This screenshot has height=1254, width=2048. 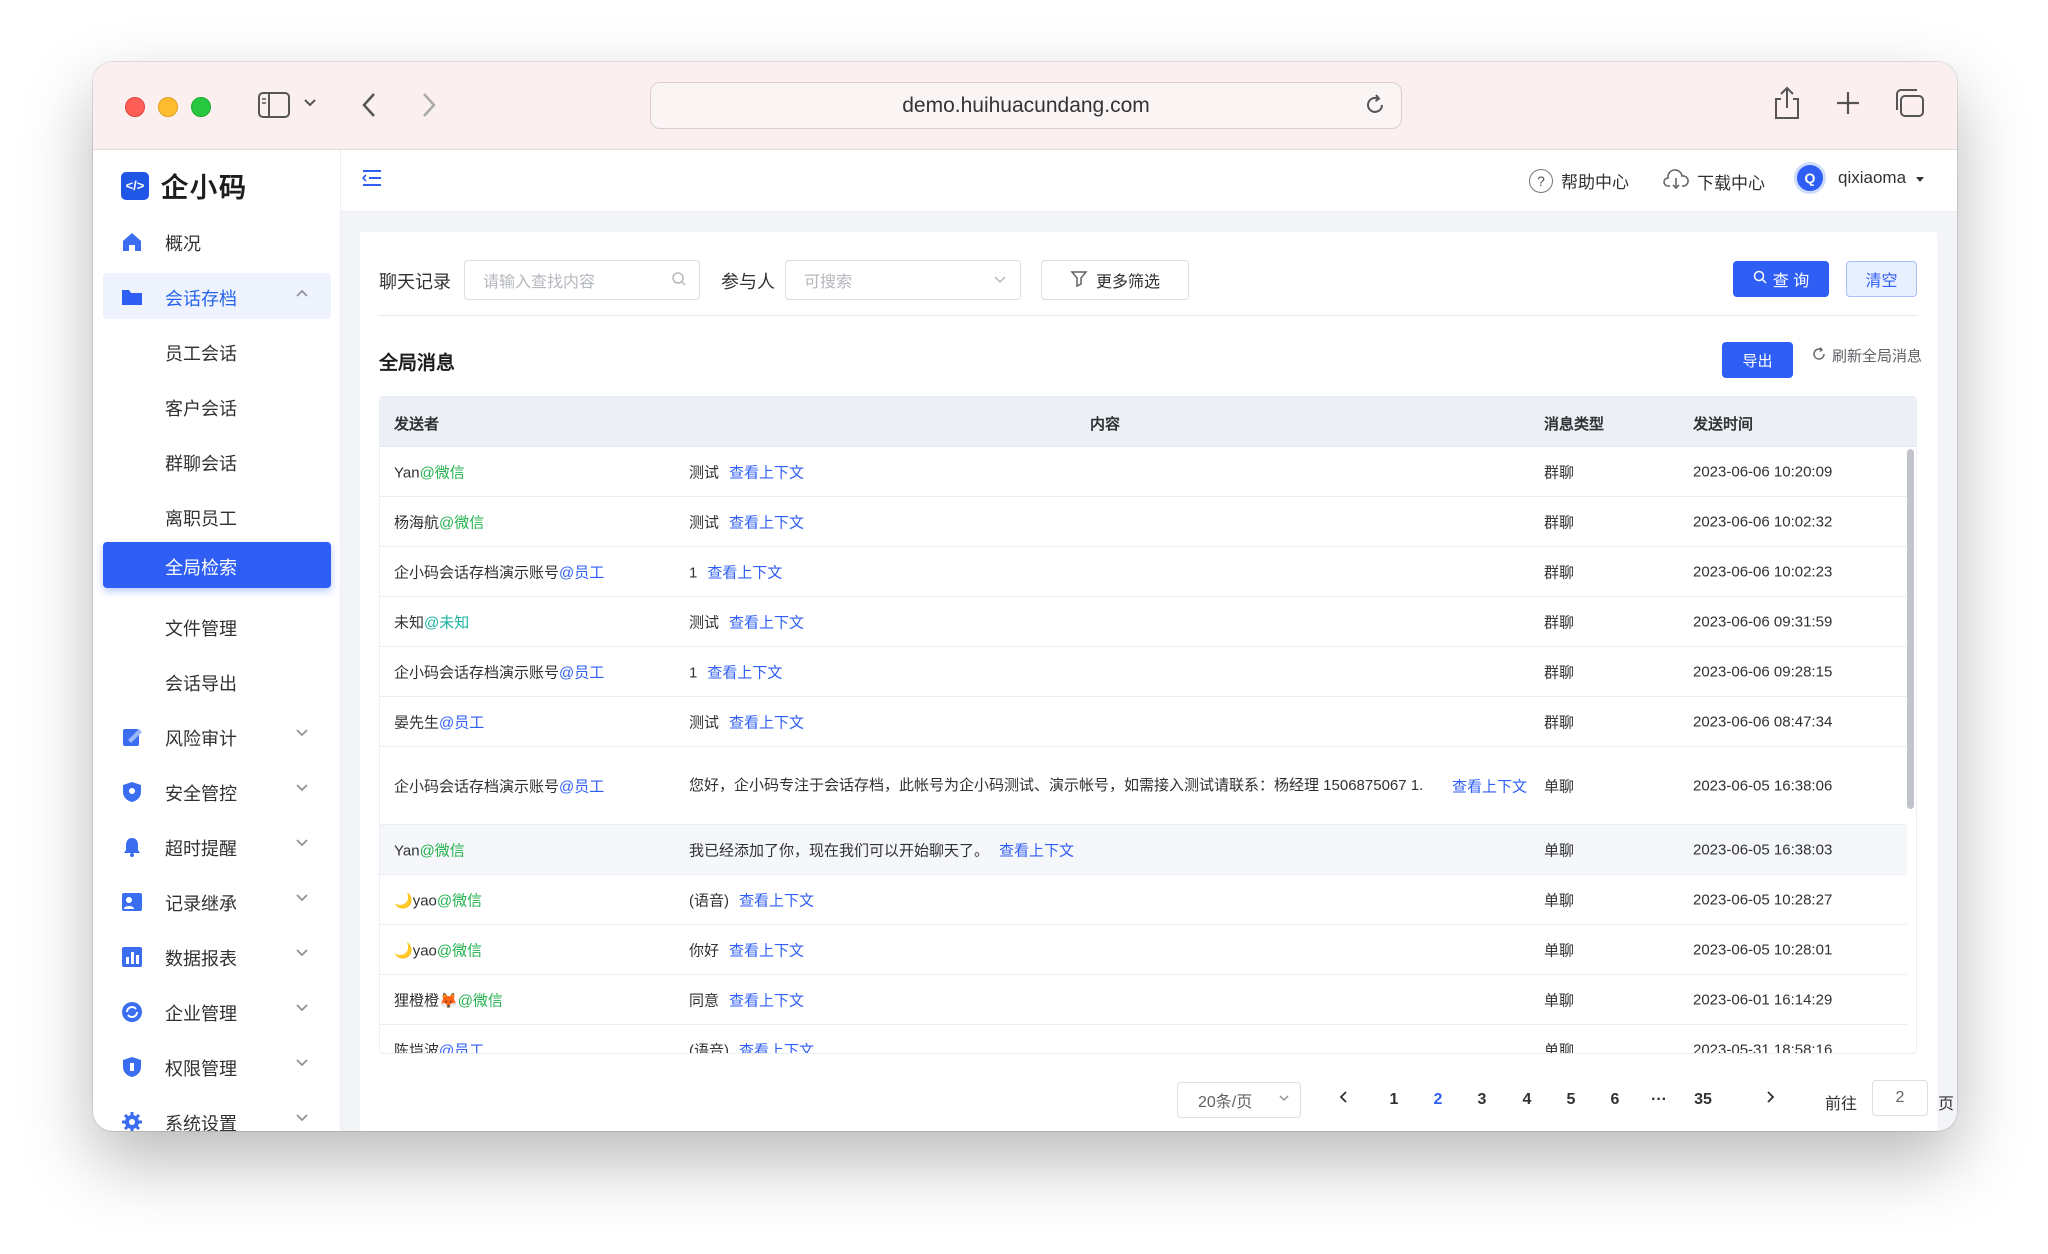 What do you see at coordinates (1872, 177) in the screenshot?
I see `username: qixiaoma` at bounding box center [1872, 177].